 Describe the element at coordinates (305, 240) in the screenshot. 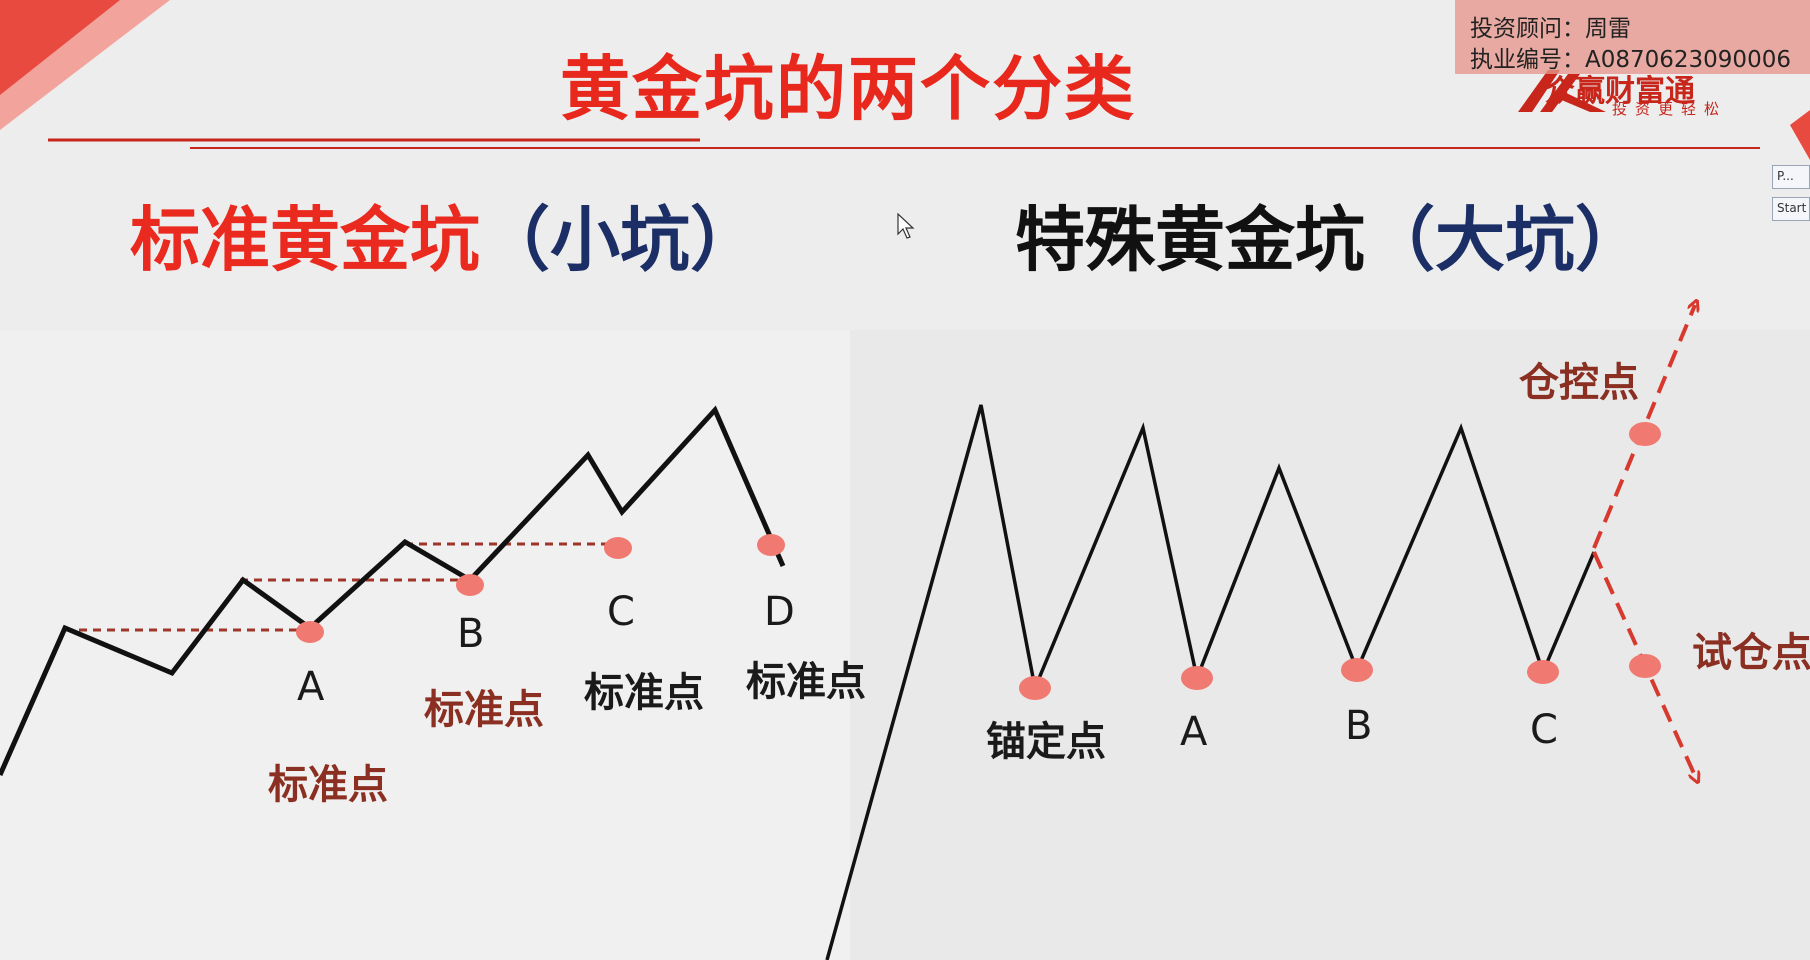

I see `left-heading-main: 标准黄金坑` at that location.